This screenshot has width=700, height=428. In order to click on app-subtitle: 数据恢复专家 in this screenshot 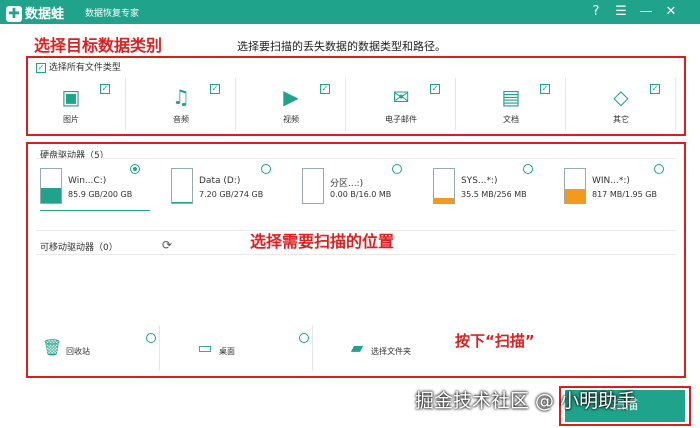, I will do `click(112, 14)`.